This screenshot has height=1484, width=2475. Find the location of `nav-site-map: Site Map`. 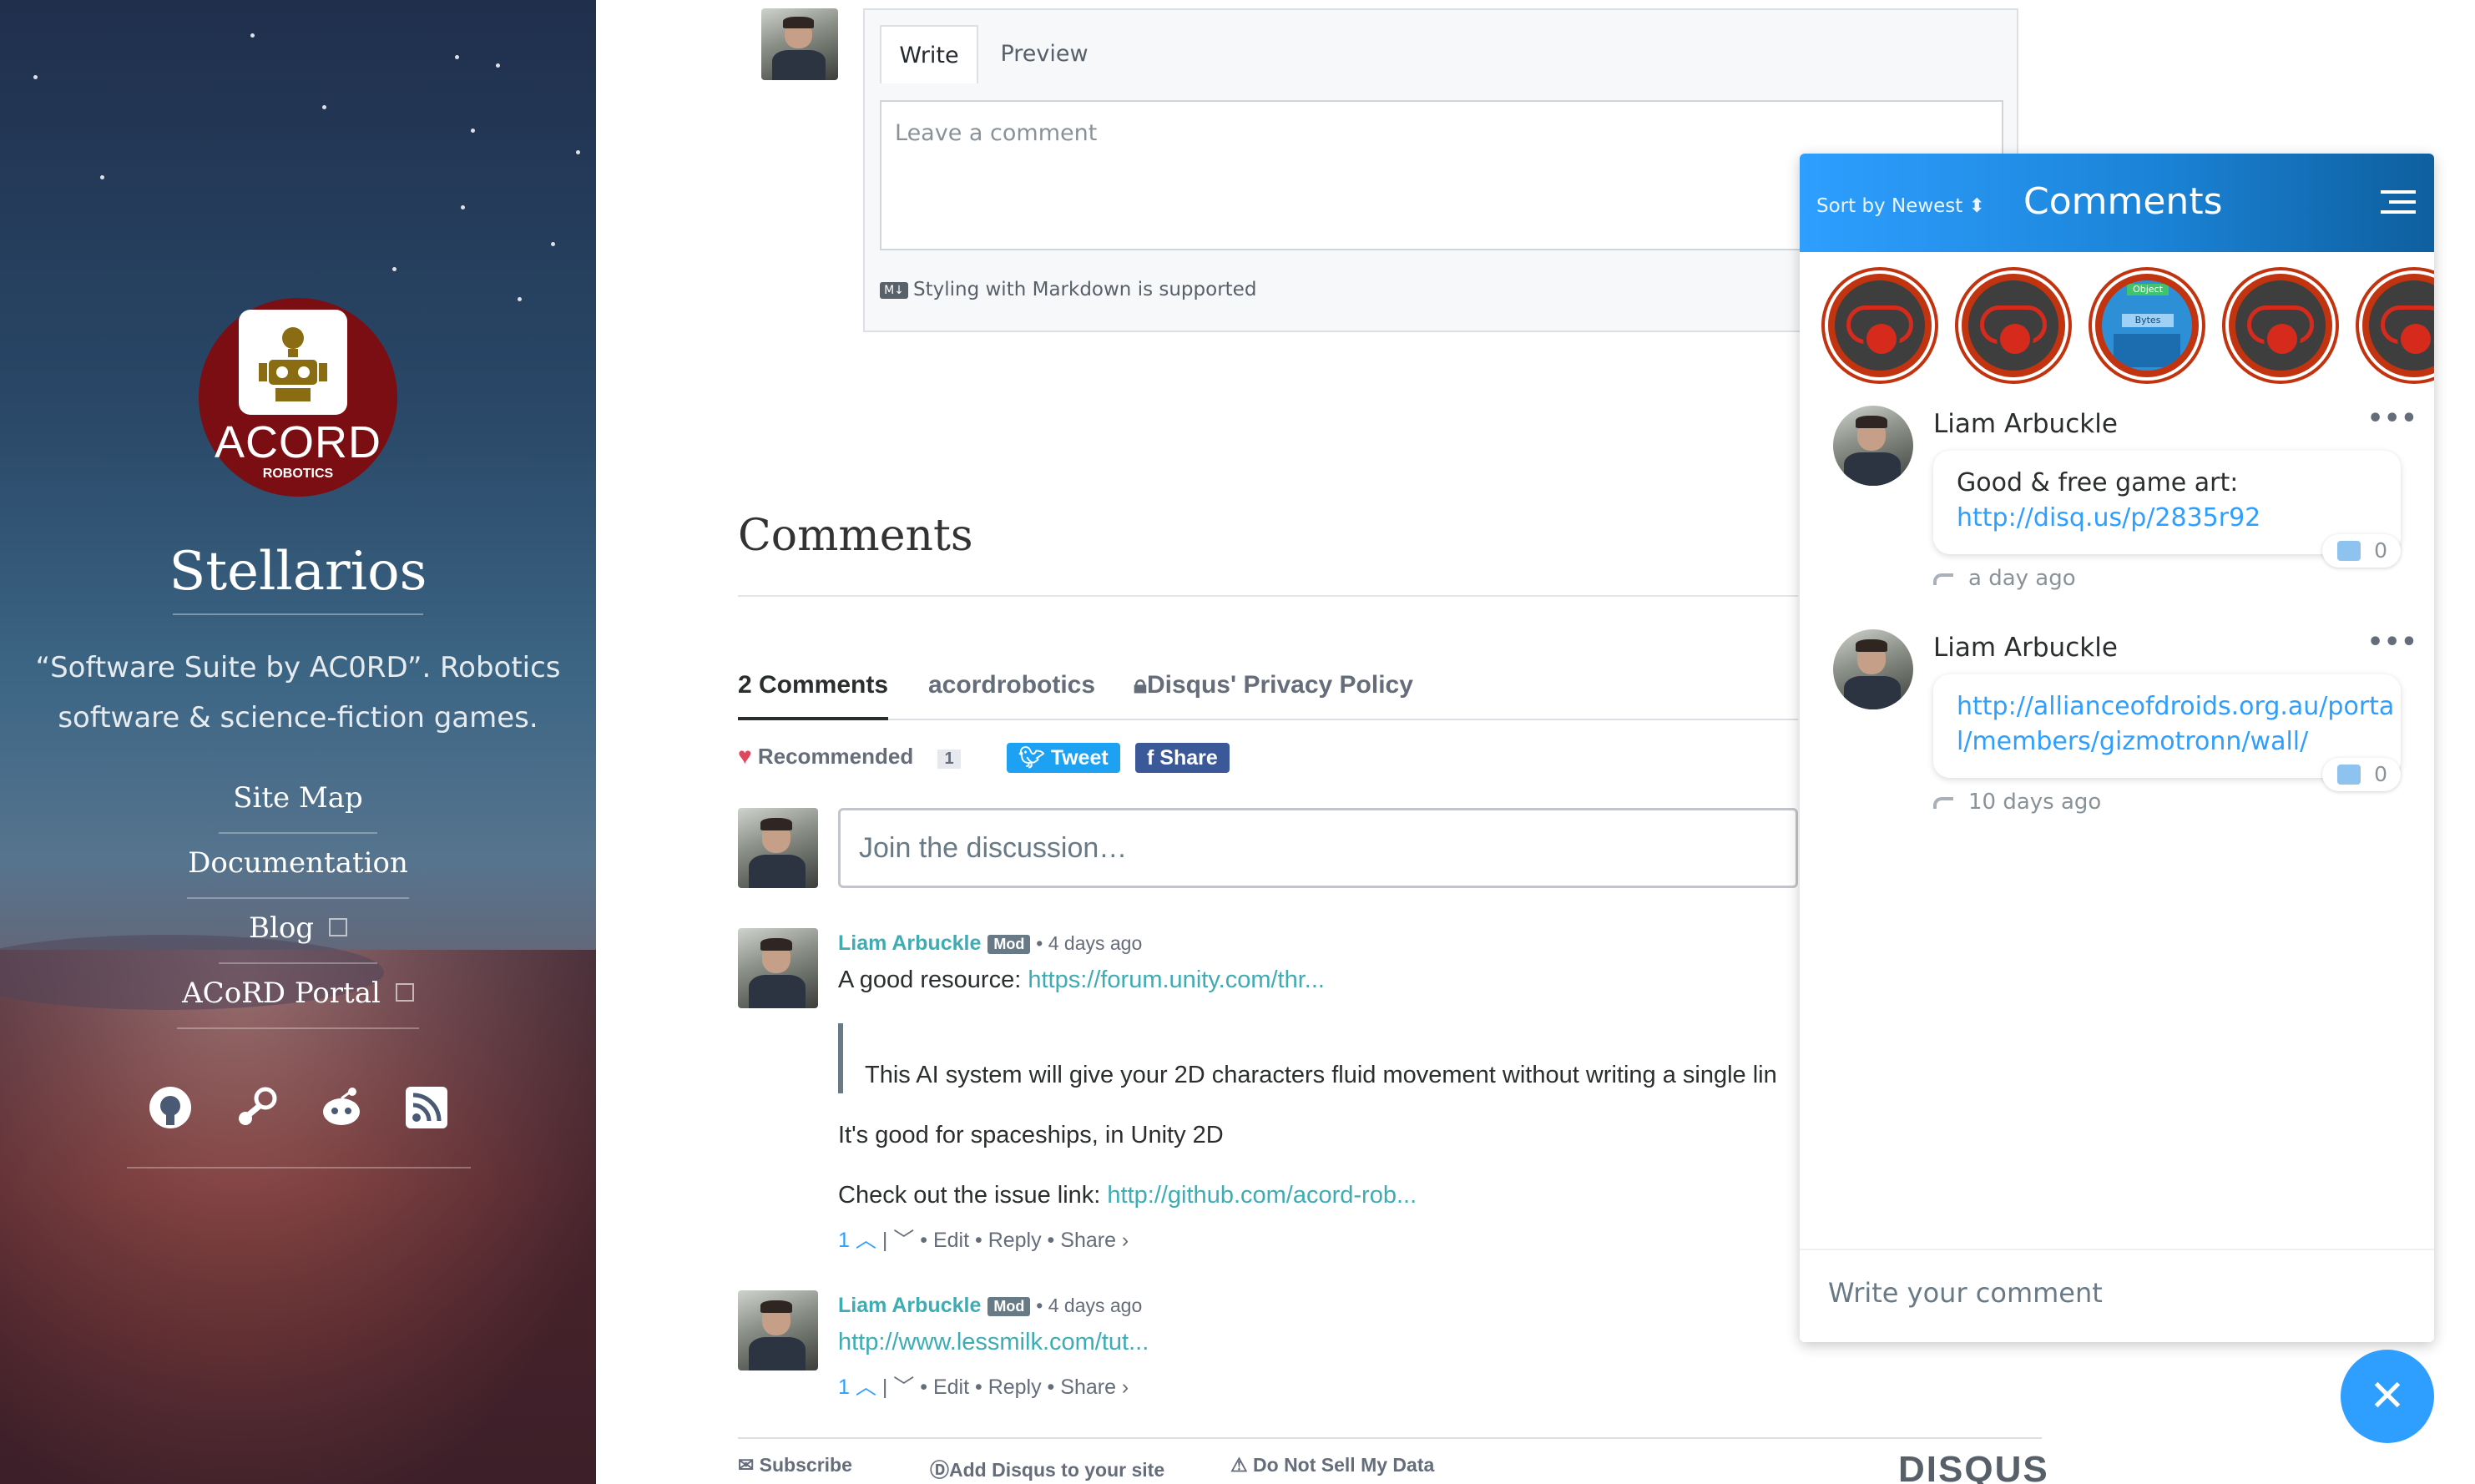

nav-site-map: Site Map is located at coordinates (298, 798).